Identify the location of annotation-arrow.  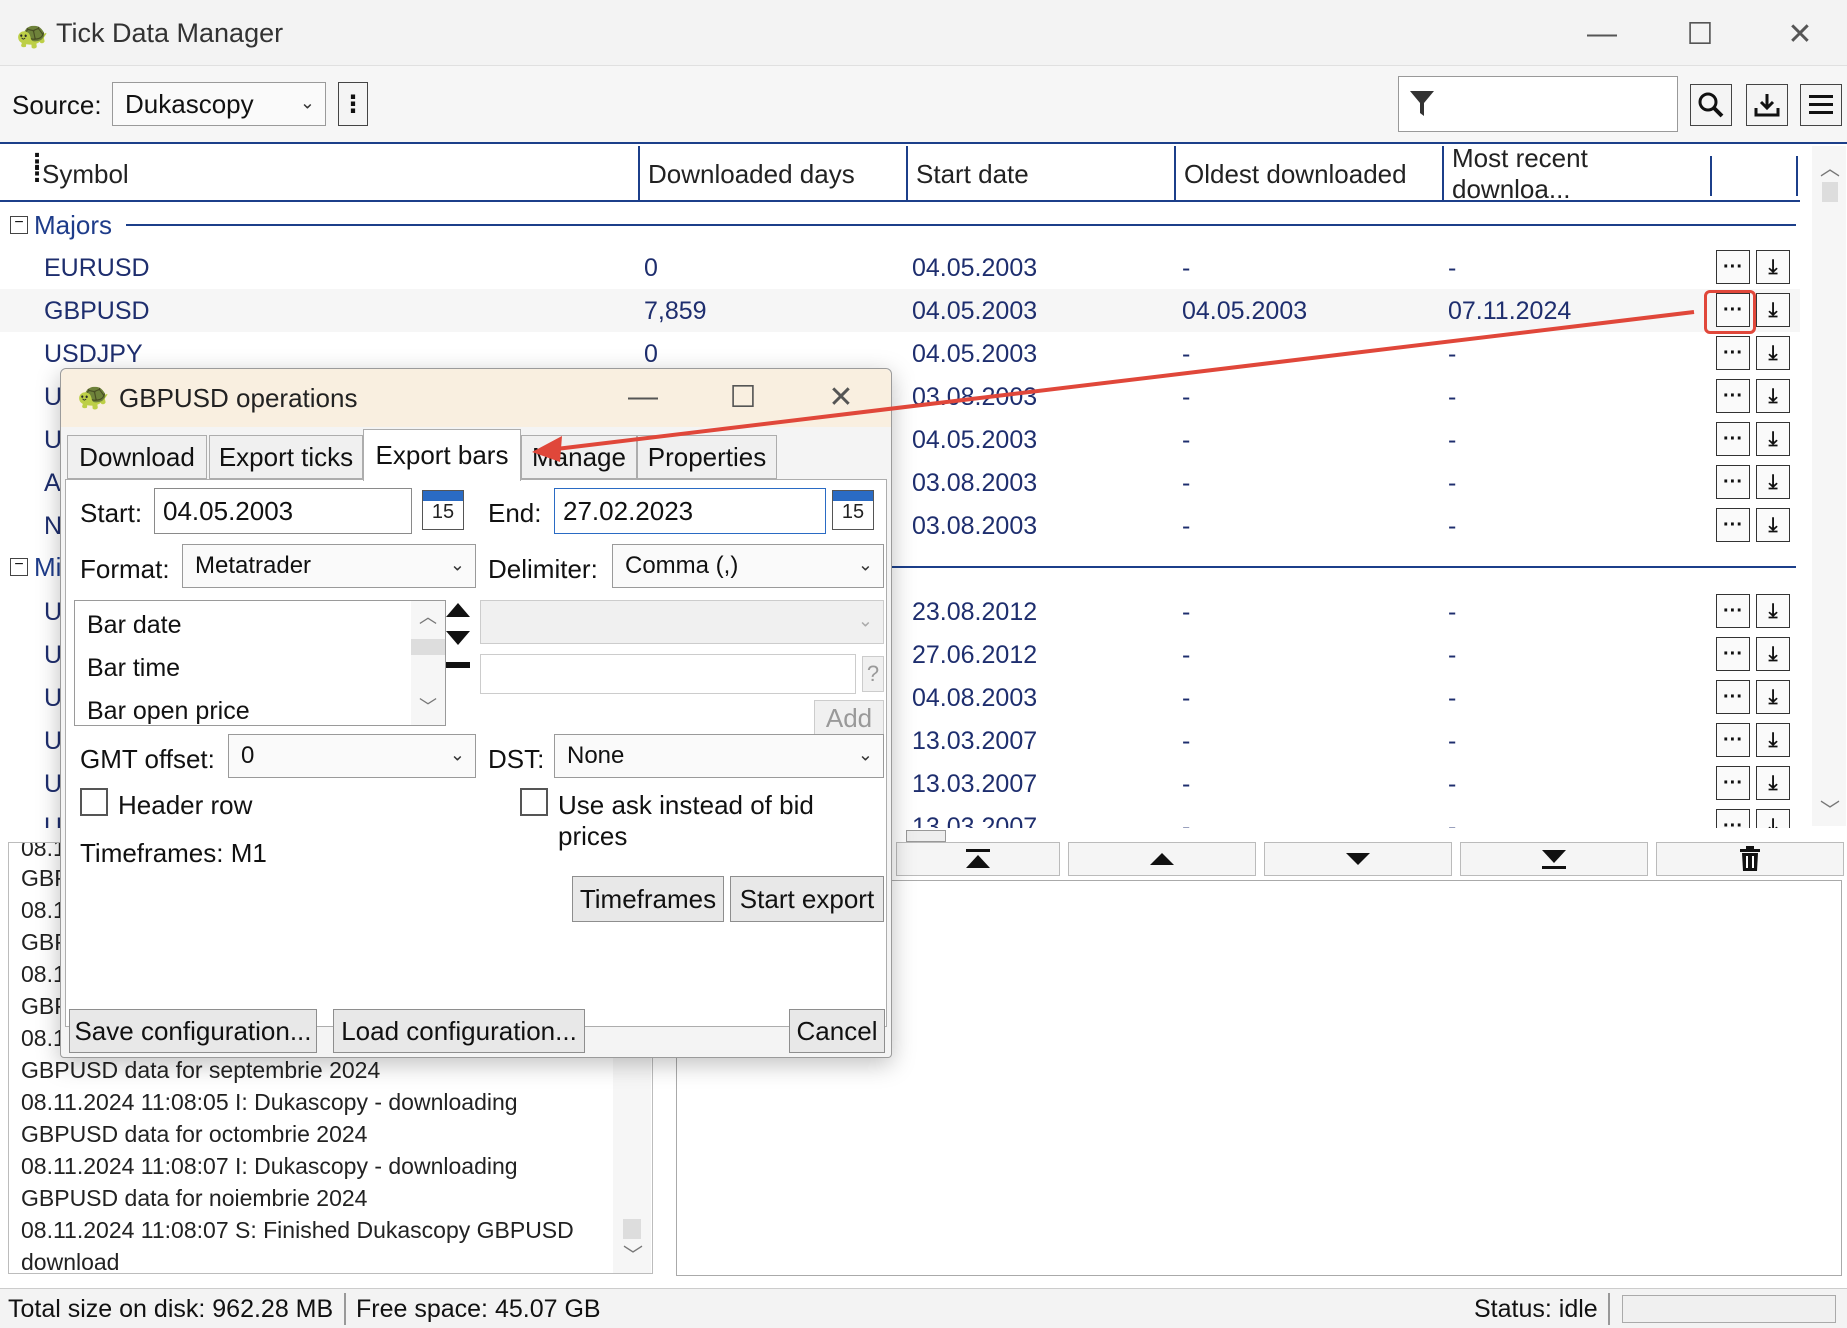
(1113, 386).